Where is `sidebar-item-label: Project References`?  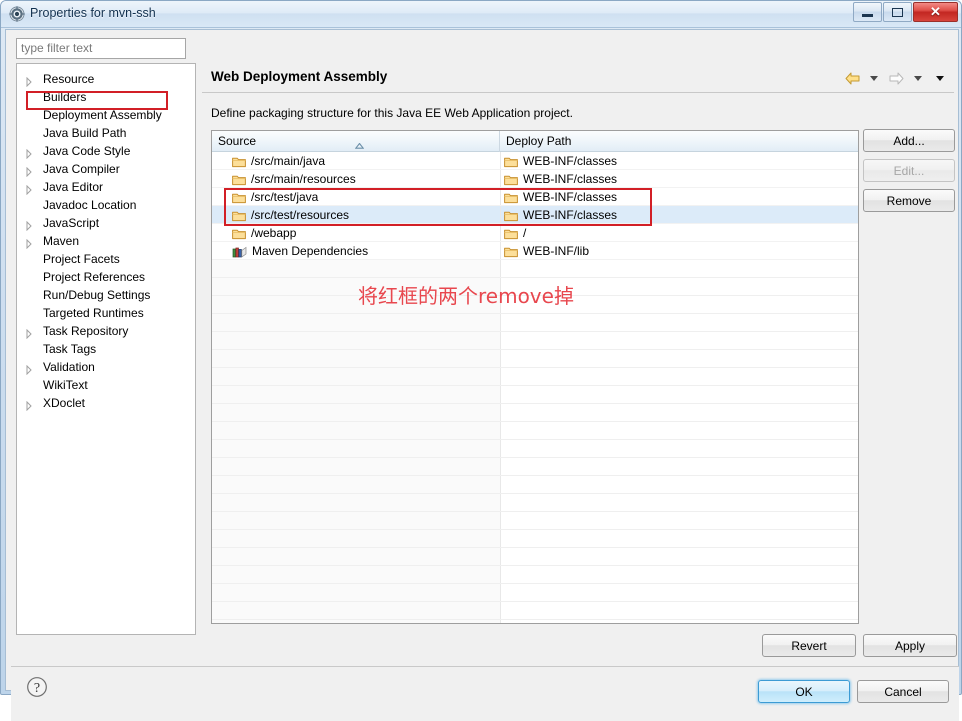 sidebar-item-label: Project References is located at coordinates (94, 277).